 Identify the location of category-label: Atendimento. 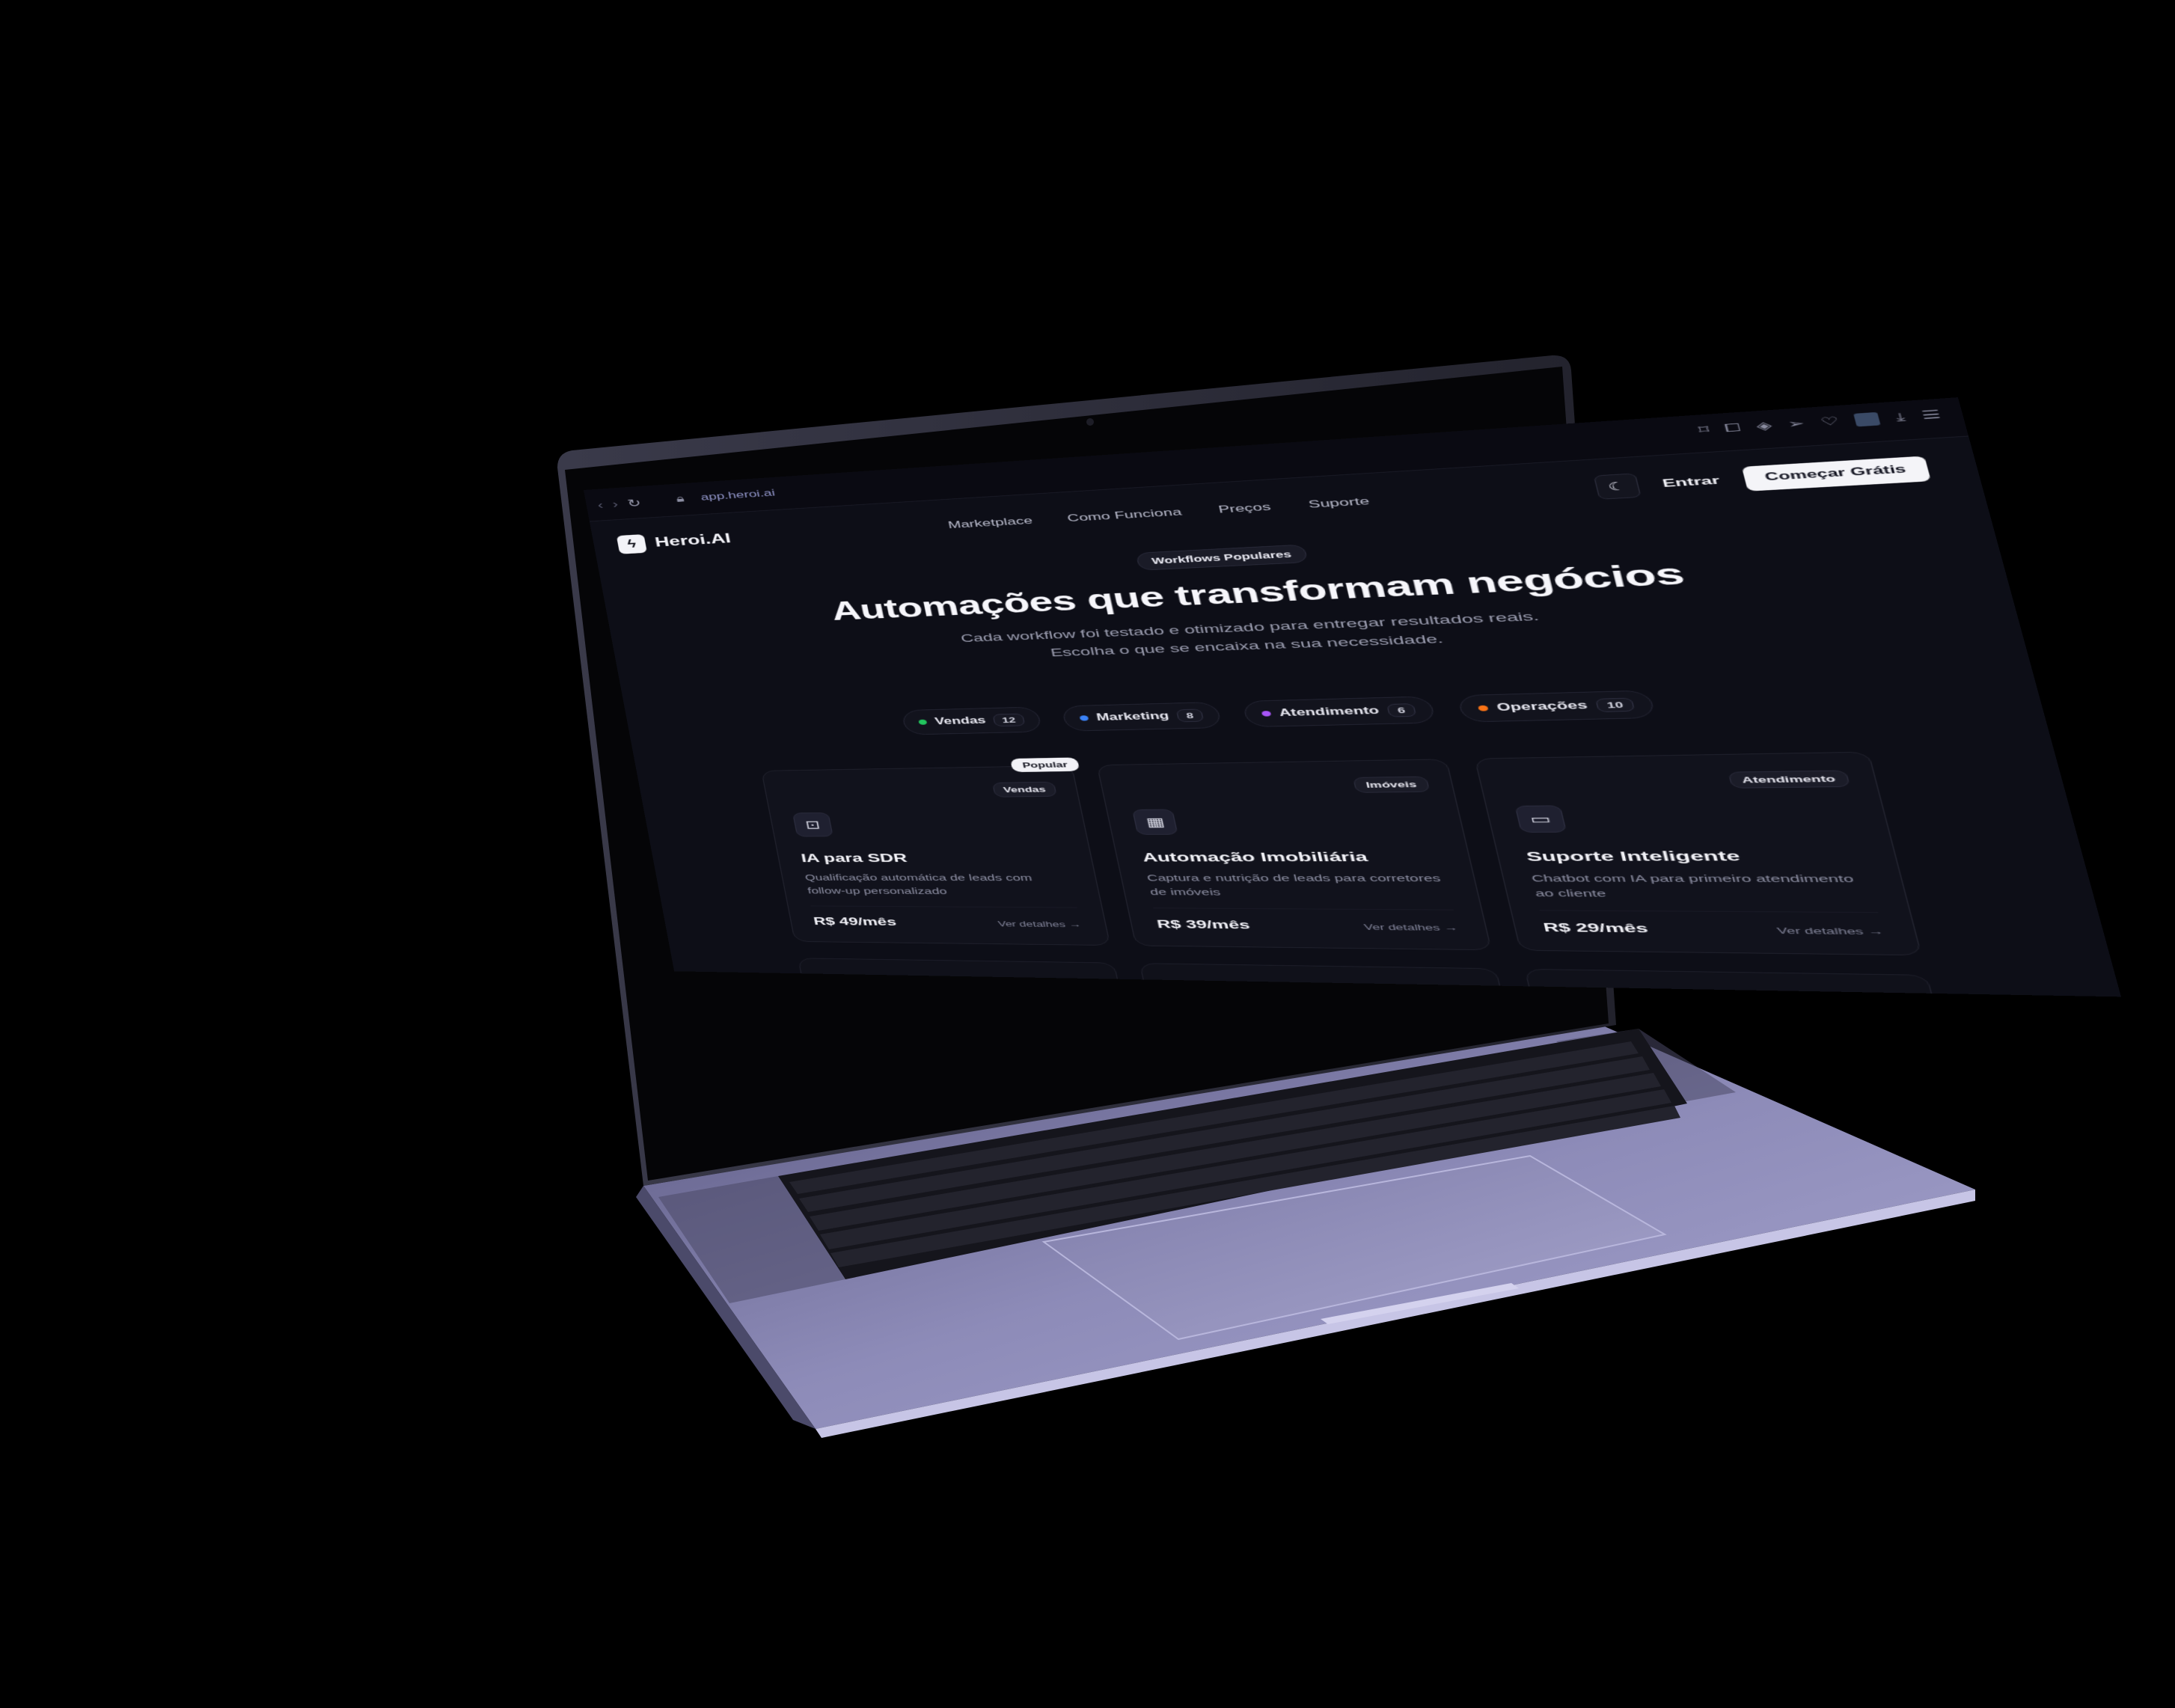
(1329, 711).